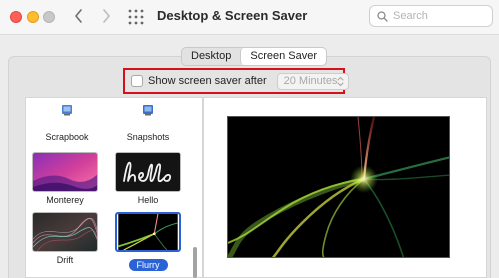  I want to click on forward-button, so click(106, 16).